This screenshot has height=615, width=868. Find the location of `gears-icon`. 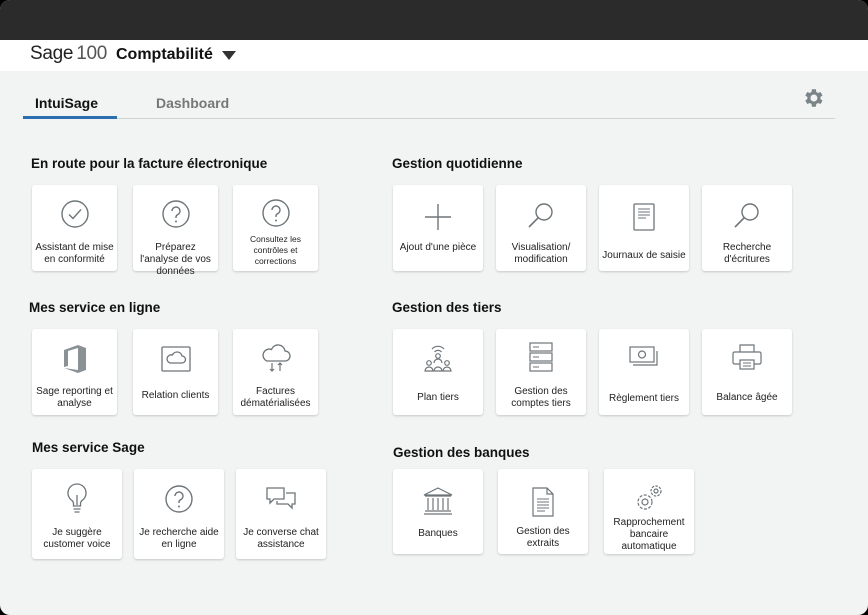

gears-icon is located at coordinates (649, 497).